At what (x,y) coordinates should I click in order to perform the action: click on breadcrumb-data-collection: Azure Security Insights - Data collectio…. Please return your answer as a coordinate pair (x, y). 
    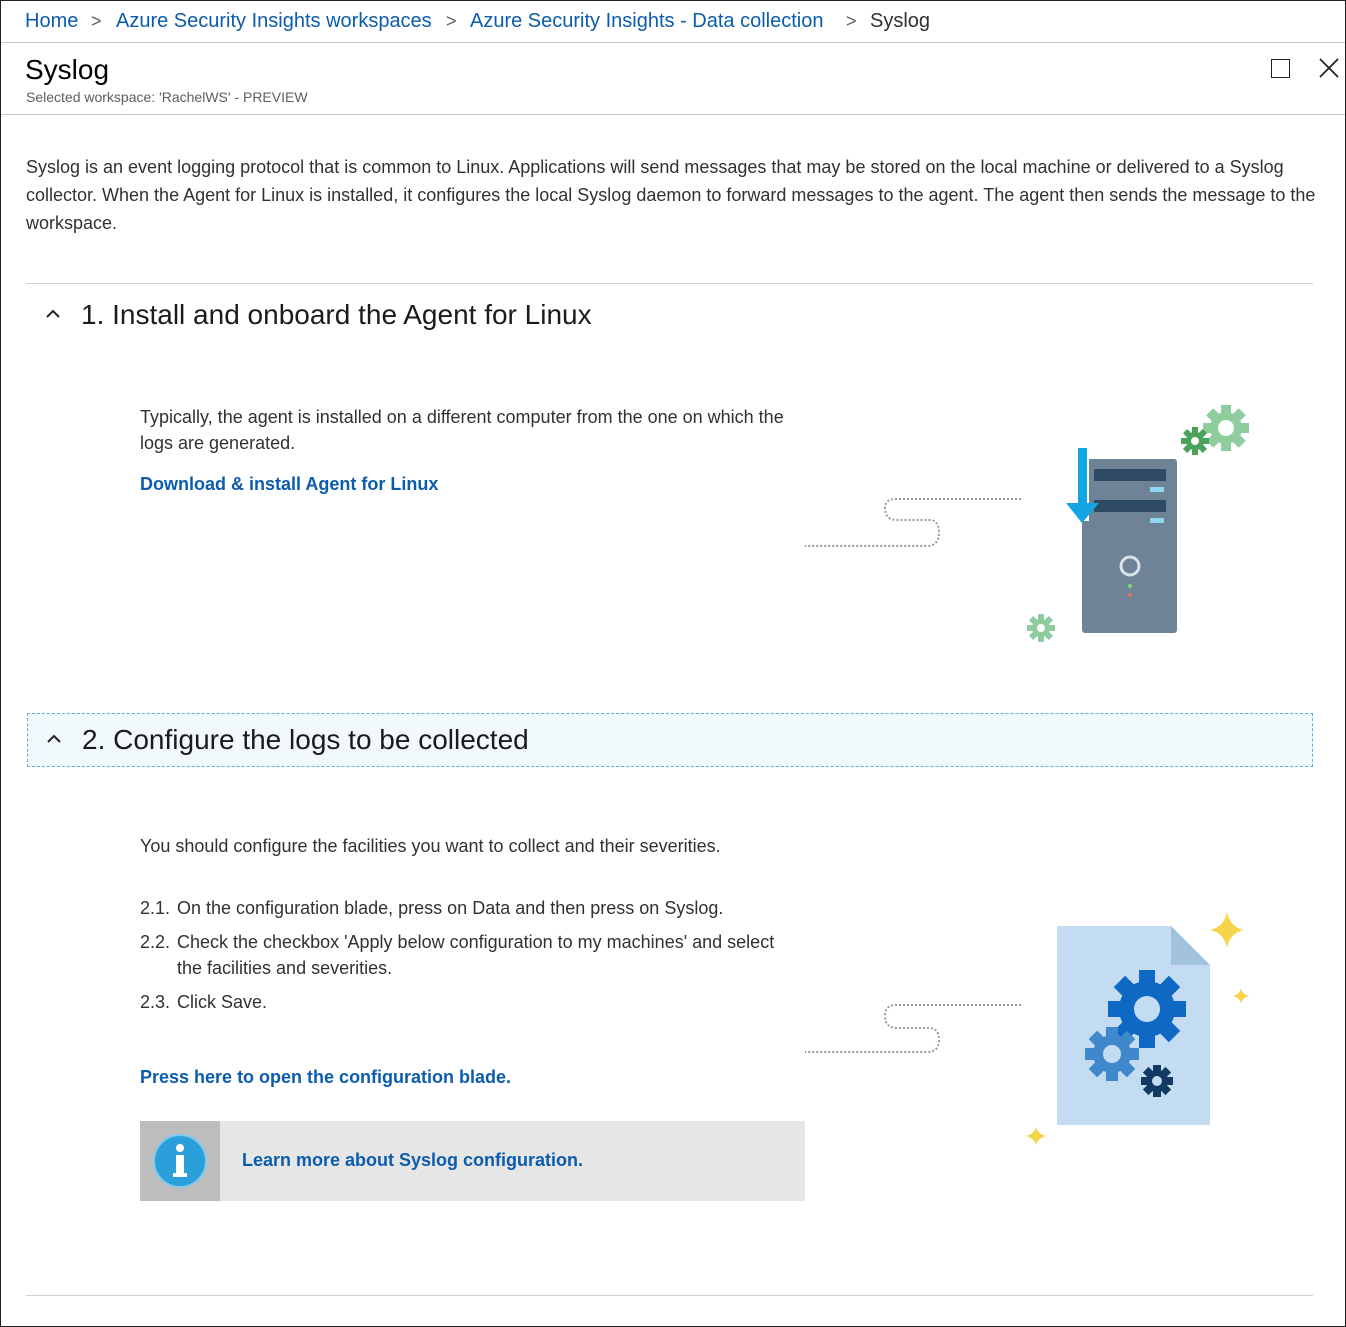
    Looking at the image, I should click on (647, 21).